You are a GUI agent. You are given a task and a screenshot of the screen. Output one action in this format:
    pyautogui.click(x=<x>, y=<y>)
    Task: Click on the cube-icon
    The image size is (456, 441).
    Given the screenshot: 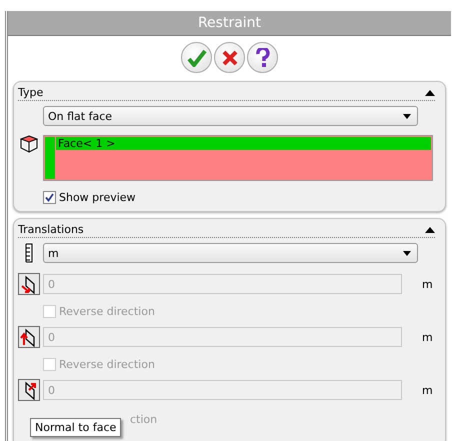 What is the action you would take?
    pyautogui.click(x=29, y=144)
    